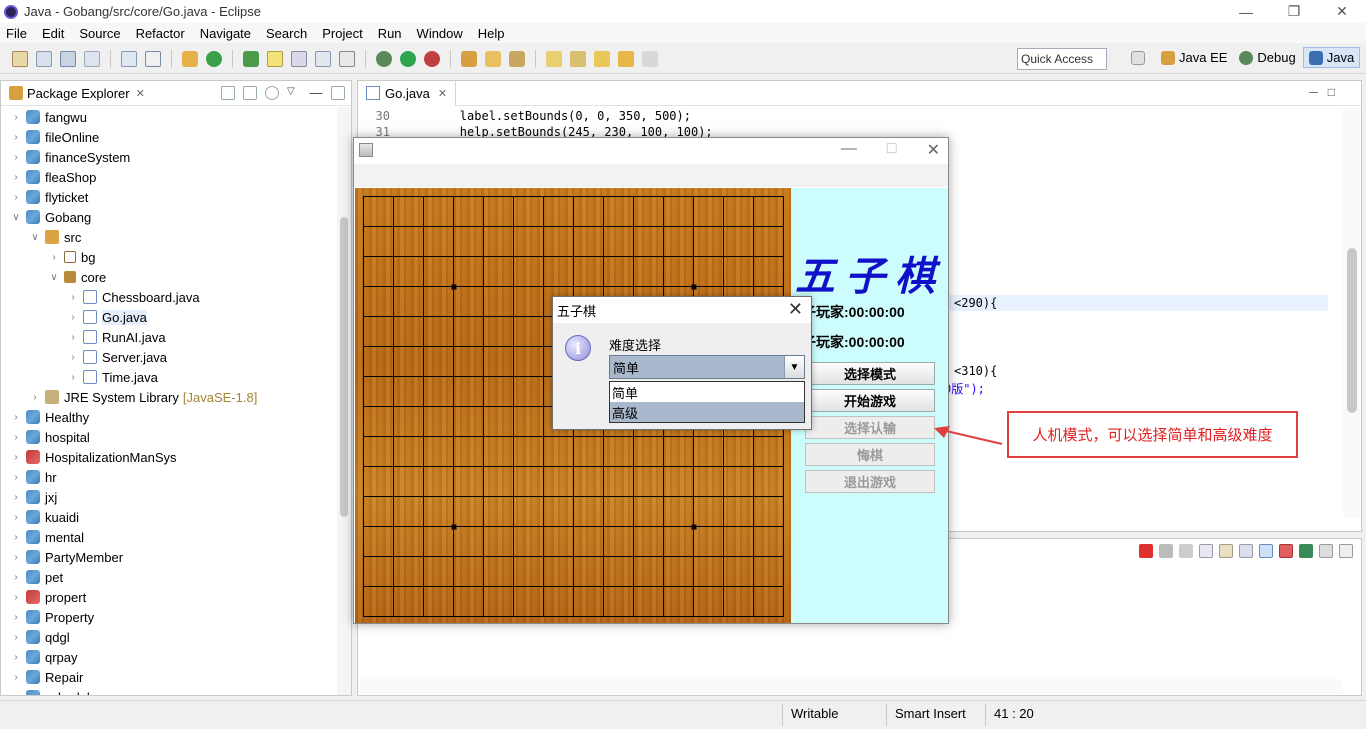 The image size is (1366, 729). Describe the element at coordinates (707, 412) in the screenshot. I see `option-advanced: 高级` at that location.